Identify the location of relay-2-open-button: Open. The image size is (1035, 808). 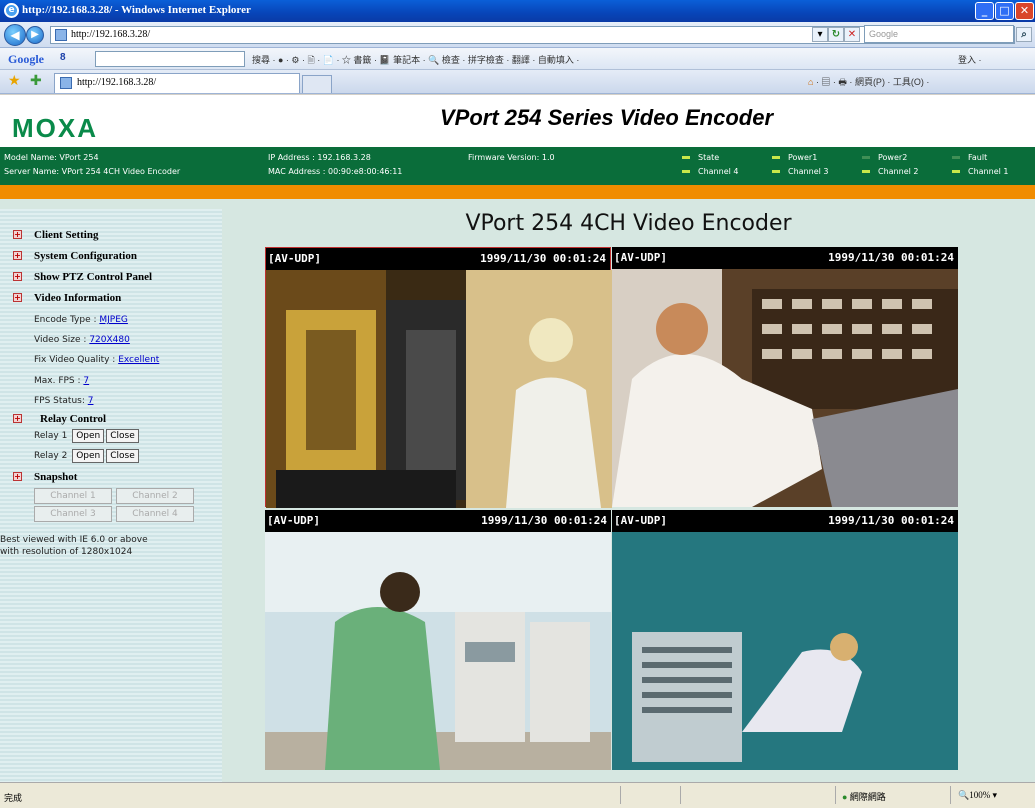
(88, 456).